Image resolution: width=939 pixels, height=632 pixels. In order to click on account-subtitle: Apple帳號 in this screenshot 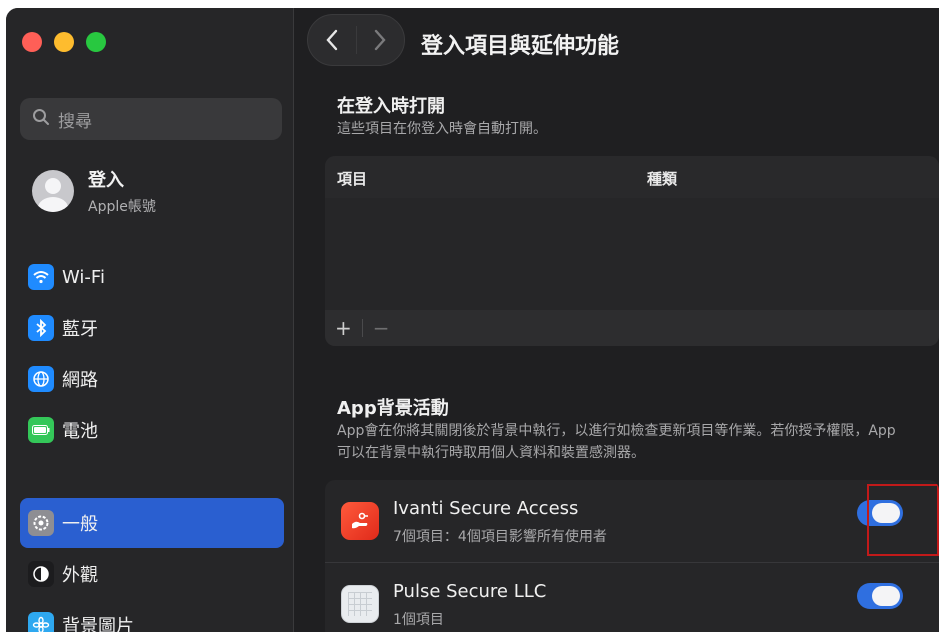, I will do `click(122, 207)`.